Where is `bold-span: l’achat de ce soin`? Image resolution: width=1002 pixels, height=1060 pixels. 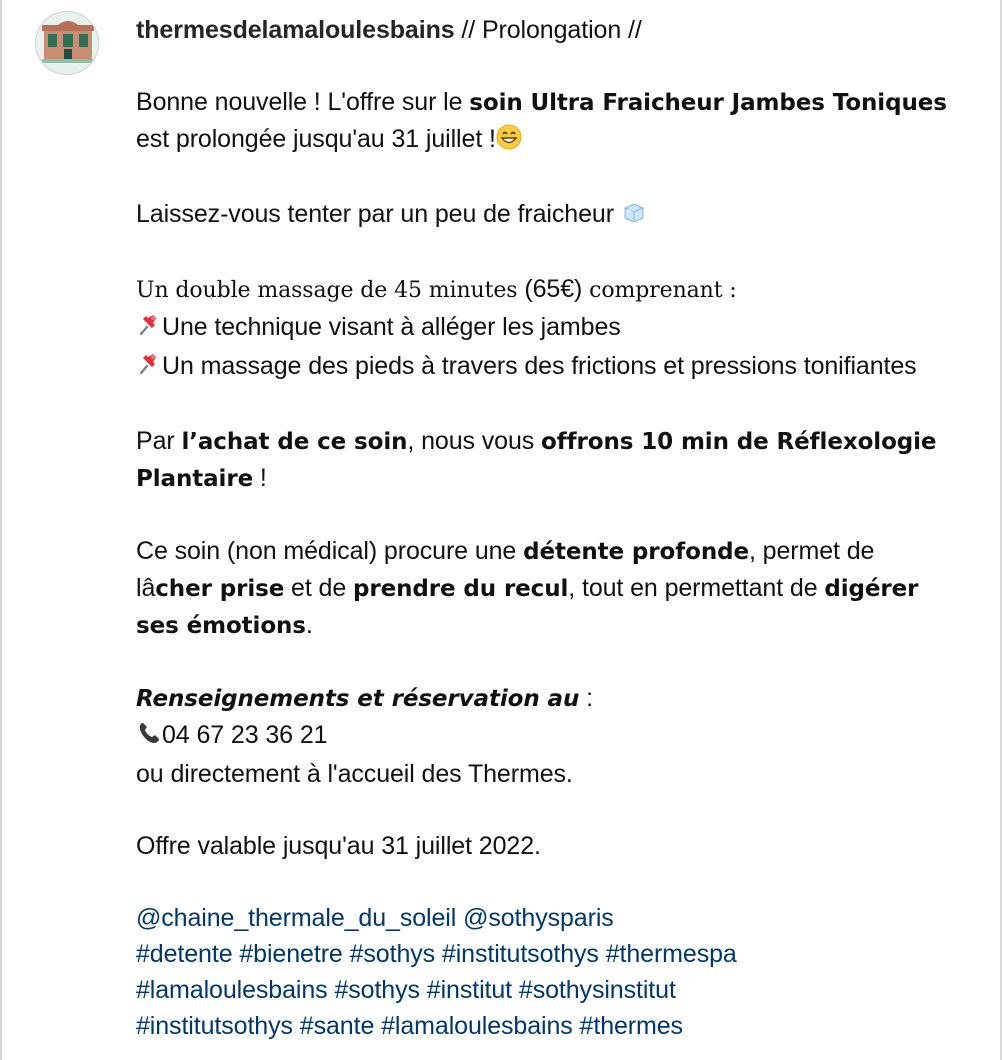
bold-span: l’achat de ce soin is located at coordinates (294, 442).